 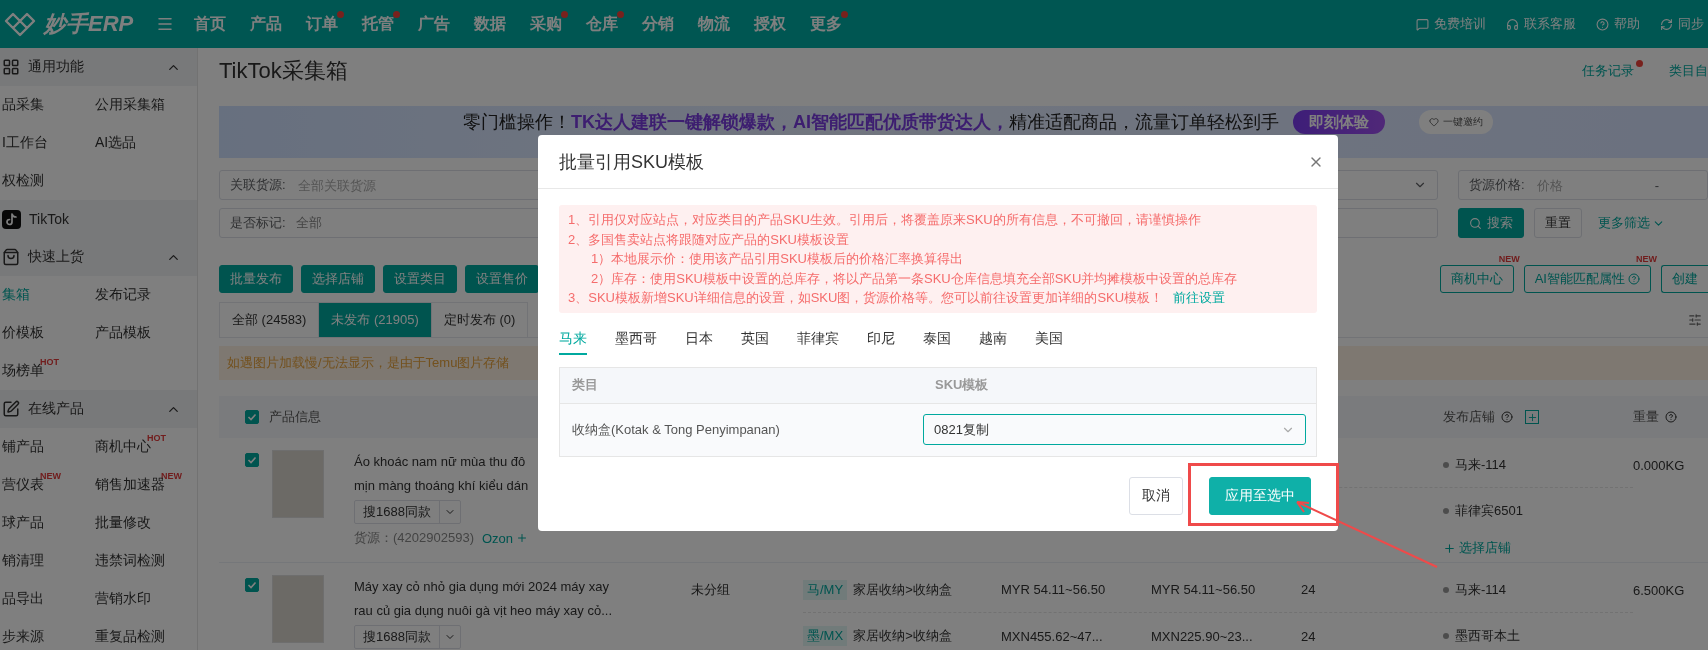 What do you see at coordinates (378, 24) in the screenshot?
I see `nav-item: 托管` at bounding box center [378, 24].